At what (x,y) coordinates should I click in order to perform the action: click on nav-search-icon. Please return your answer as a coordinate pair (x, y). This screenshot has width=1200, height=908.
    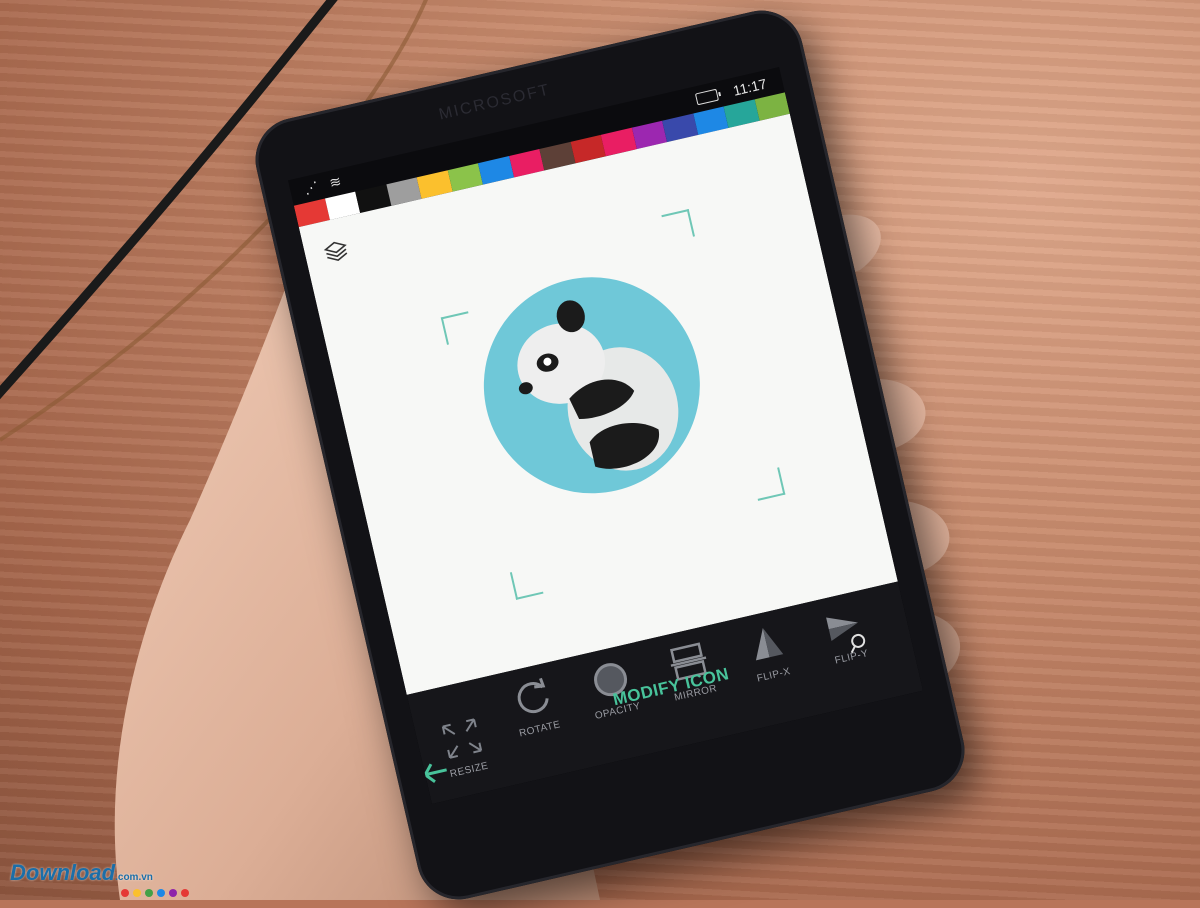
    Looking at the image, I should click on (872, 795).